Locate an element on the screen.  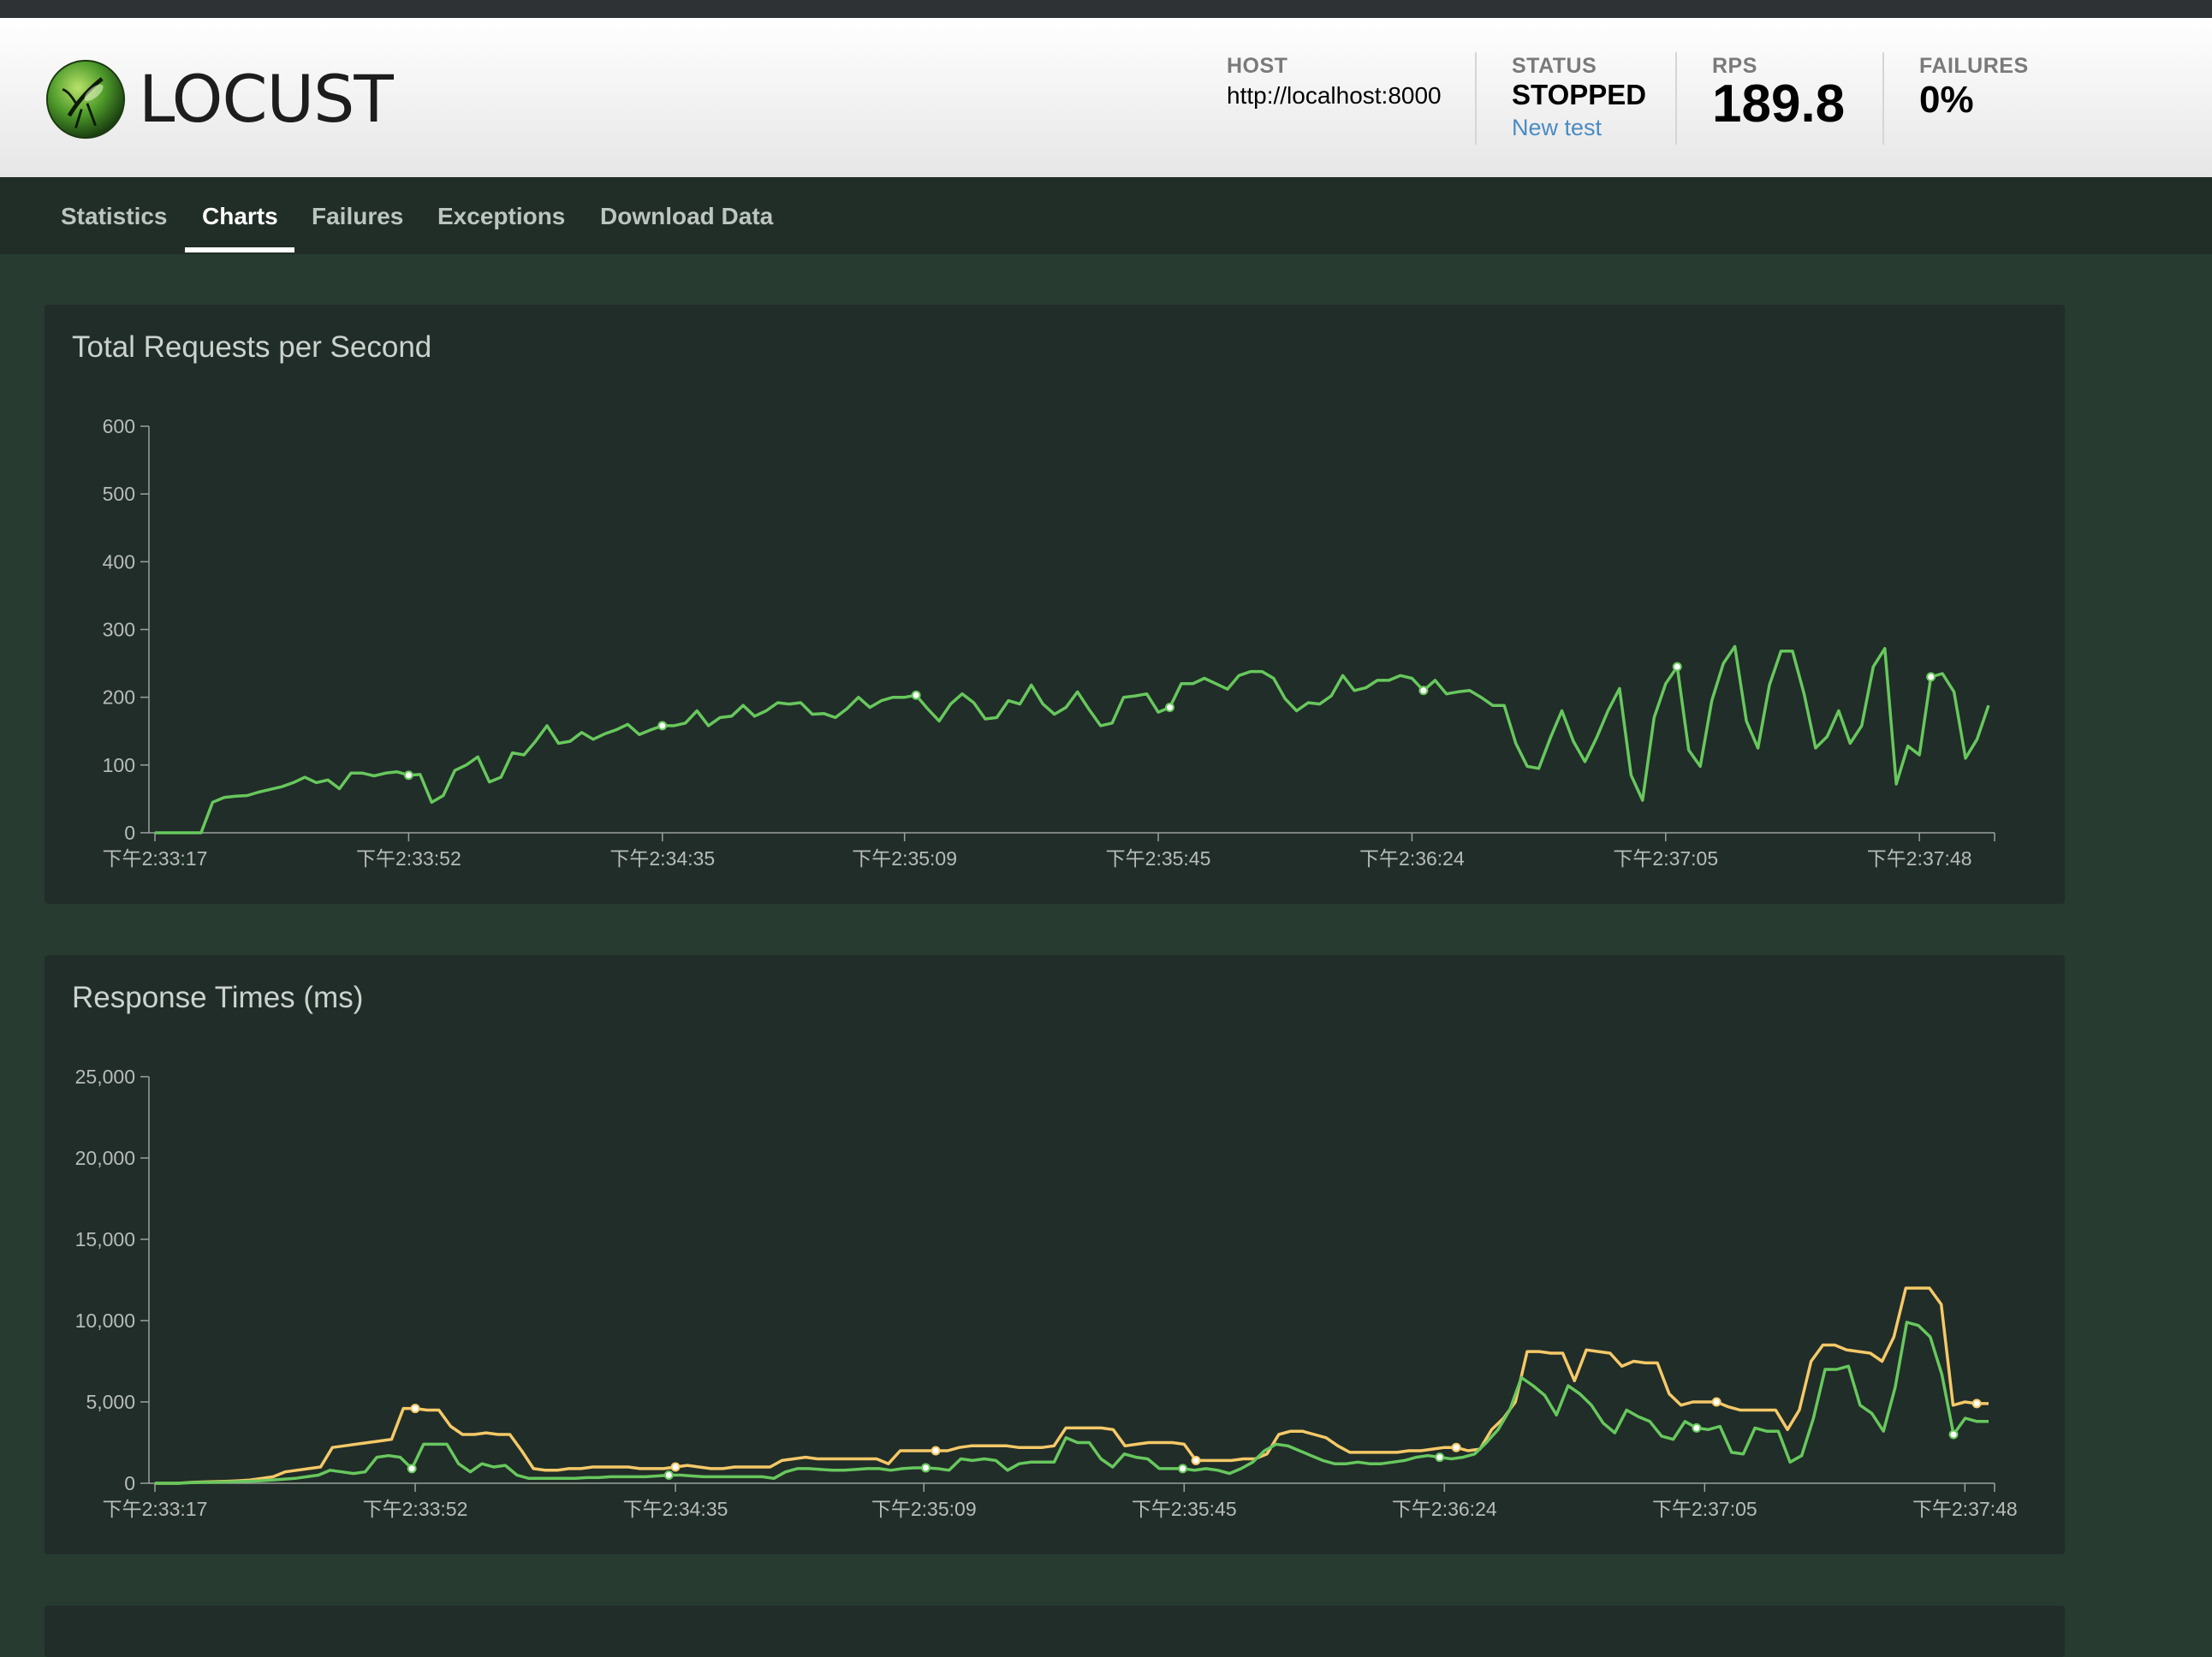
rps-value: 189.8 is located at coordinates (1779, 104).